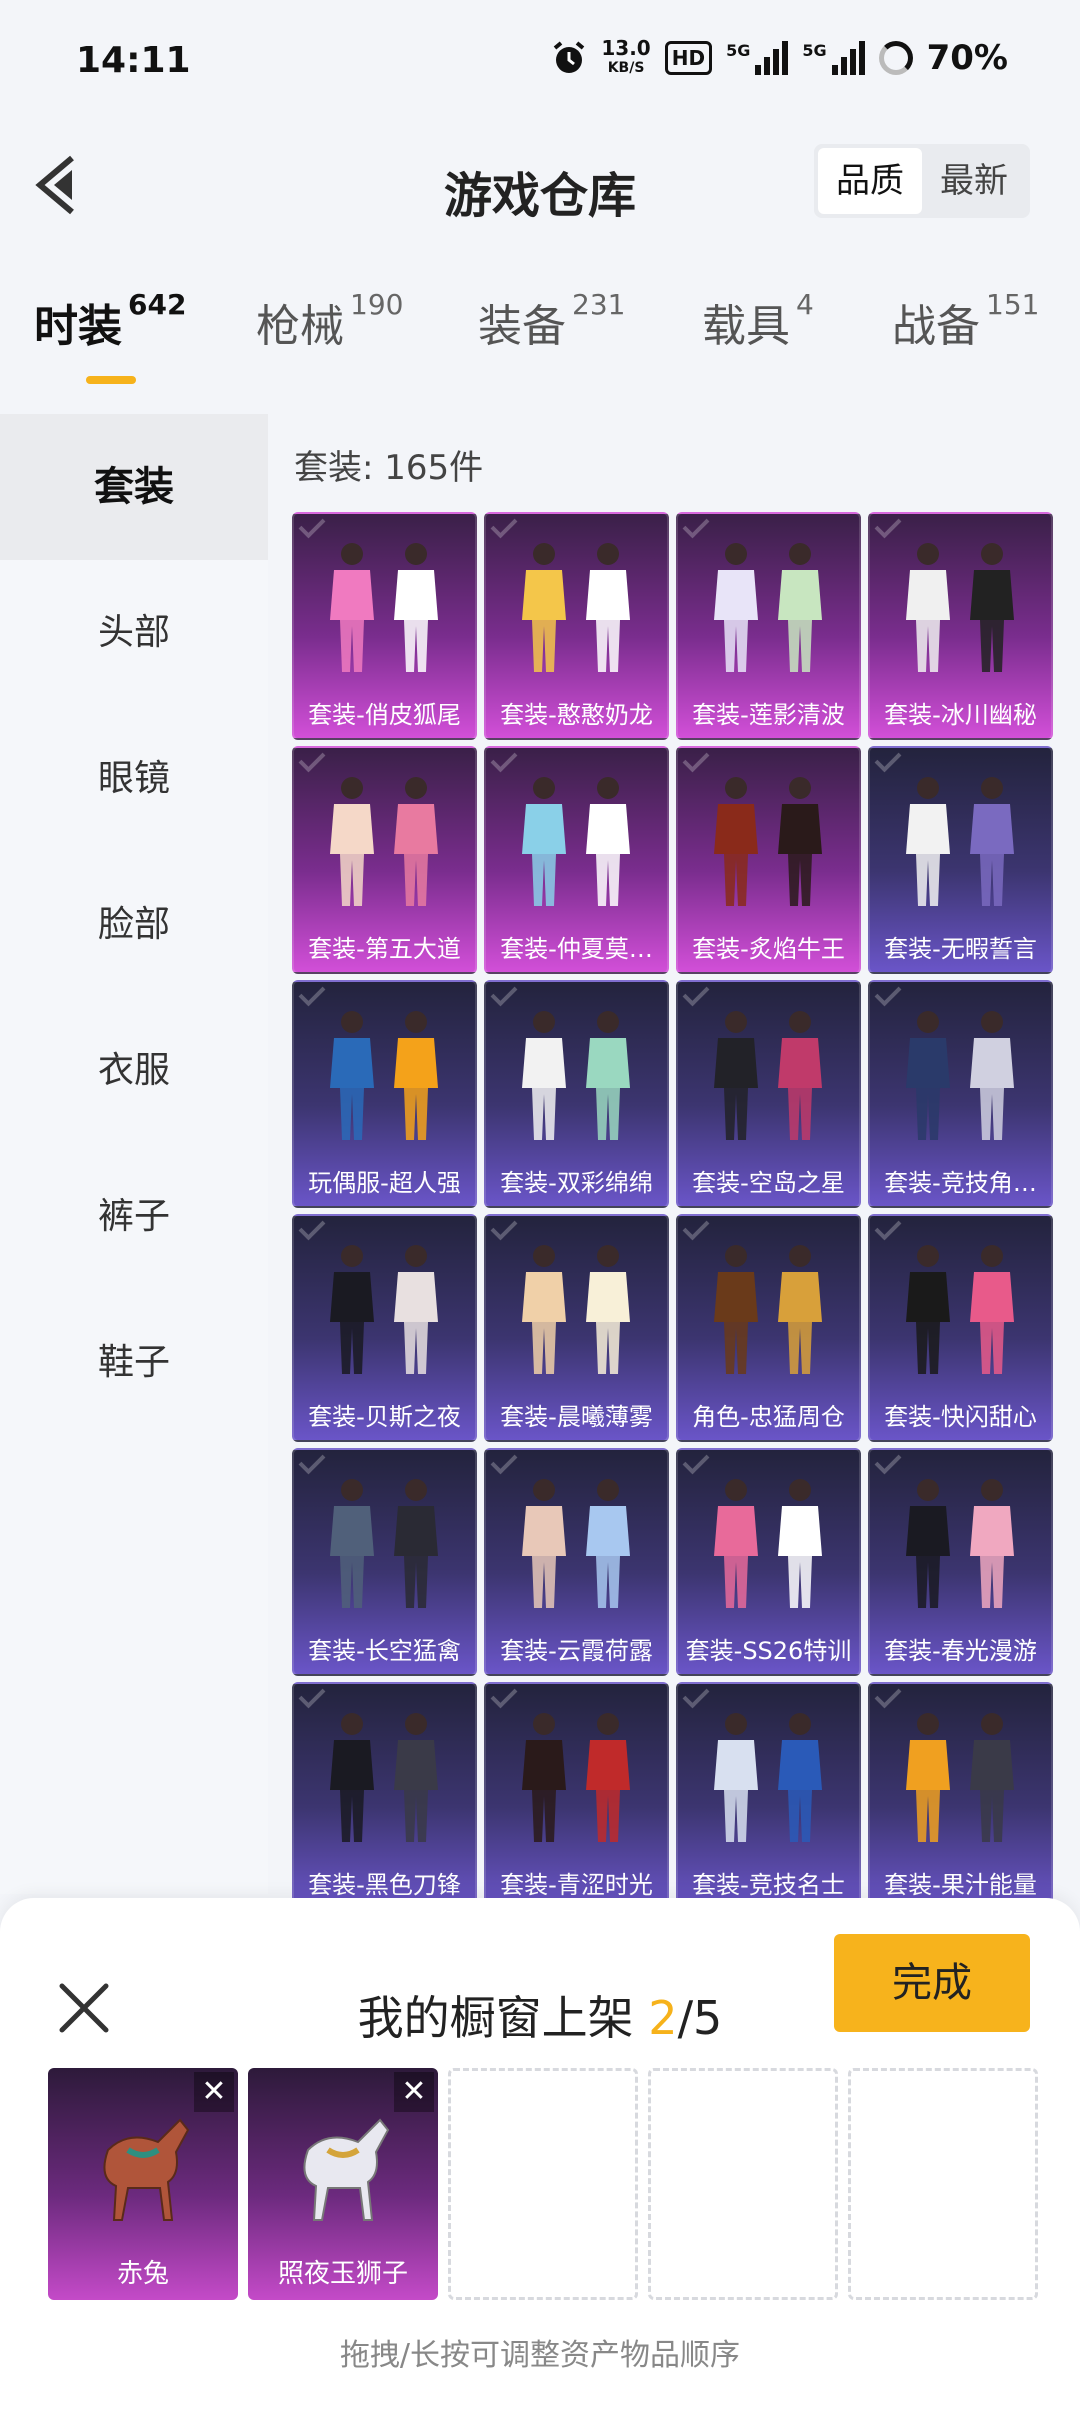 Image resolution: width=1080 pixels, height=2414 pixels. I want to click on item-card: 套装-云霞荷露, so click(576, 1562).